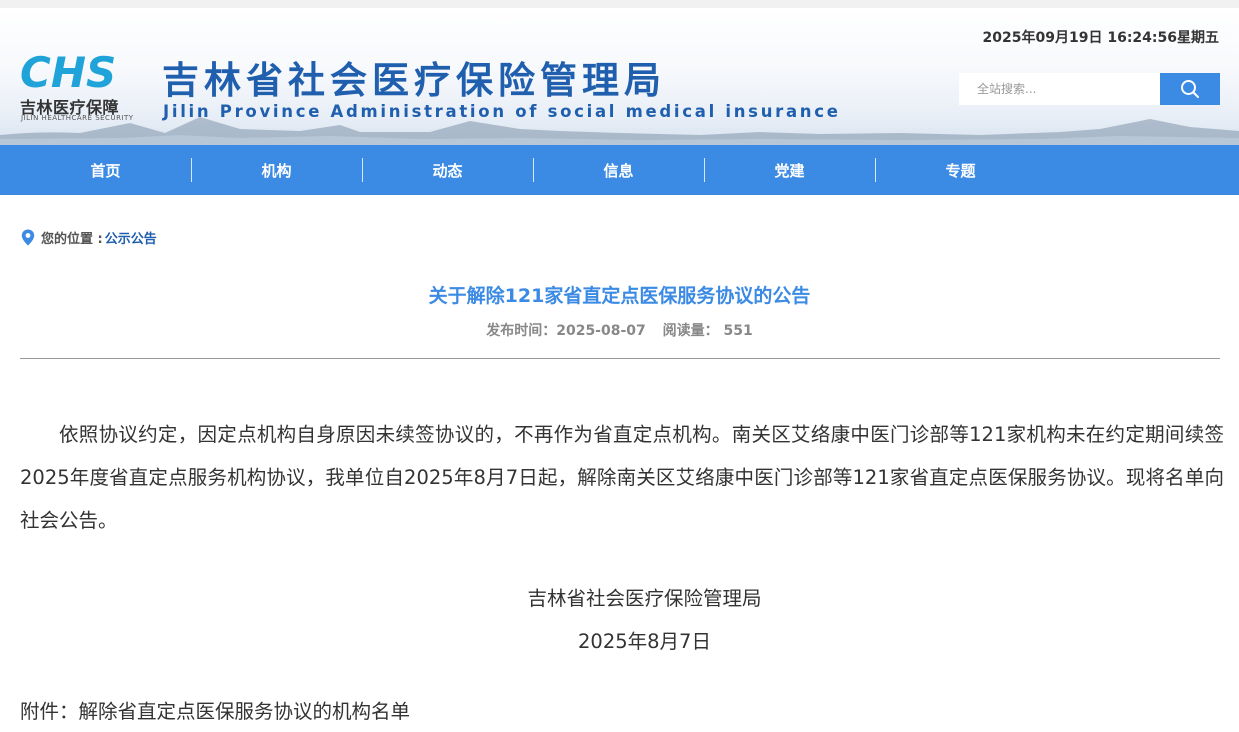 The image size is (1239, 732). What do you see at coordinates (566, 331) in the screenshot?
I see `publish-date: 发布时间：2025-08-07` at bounding box center [566, 331].